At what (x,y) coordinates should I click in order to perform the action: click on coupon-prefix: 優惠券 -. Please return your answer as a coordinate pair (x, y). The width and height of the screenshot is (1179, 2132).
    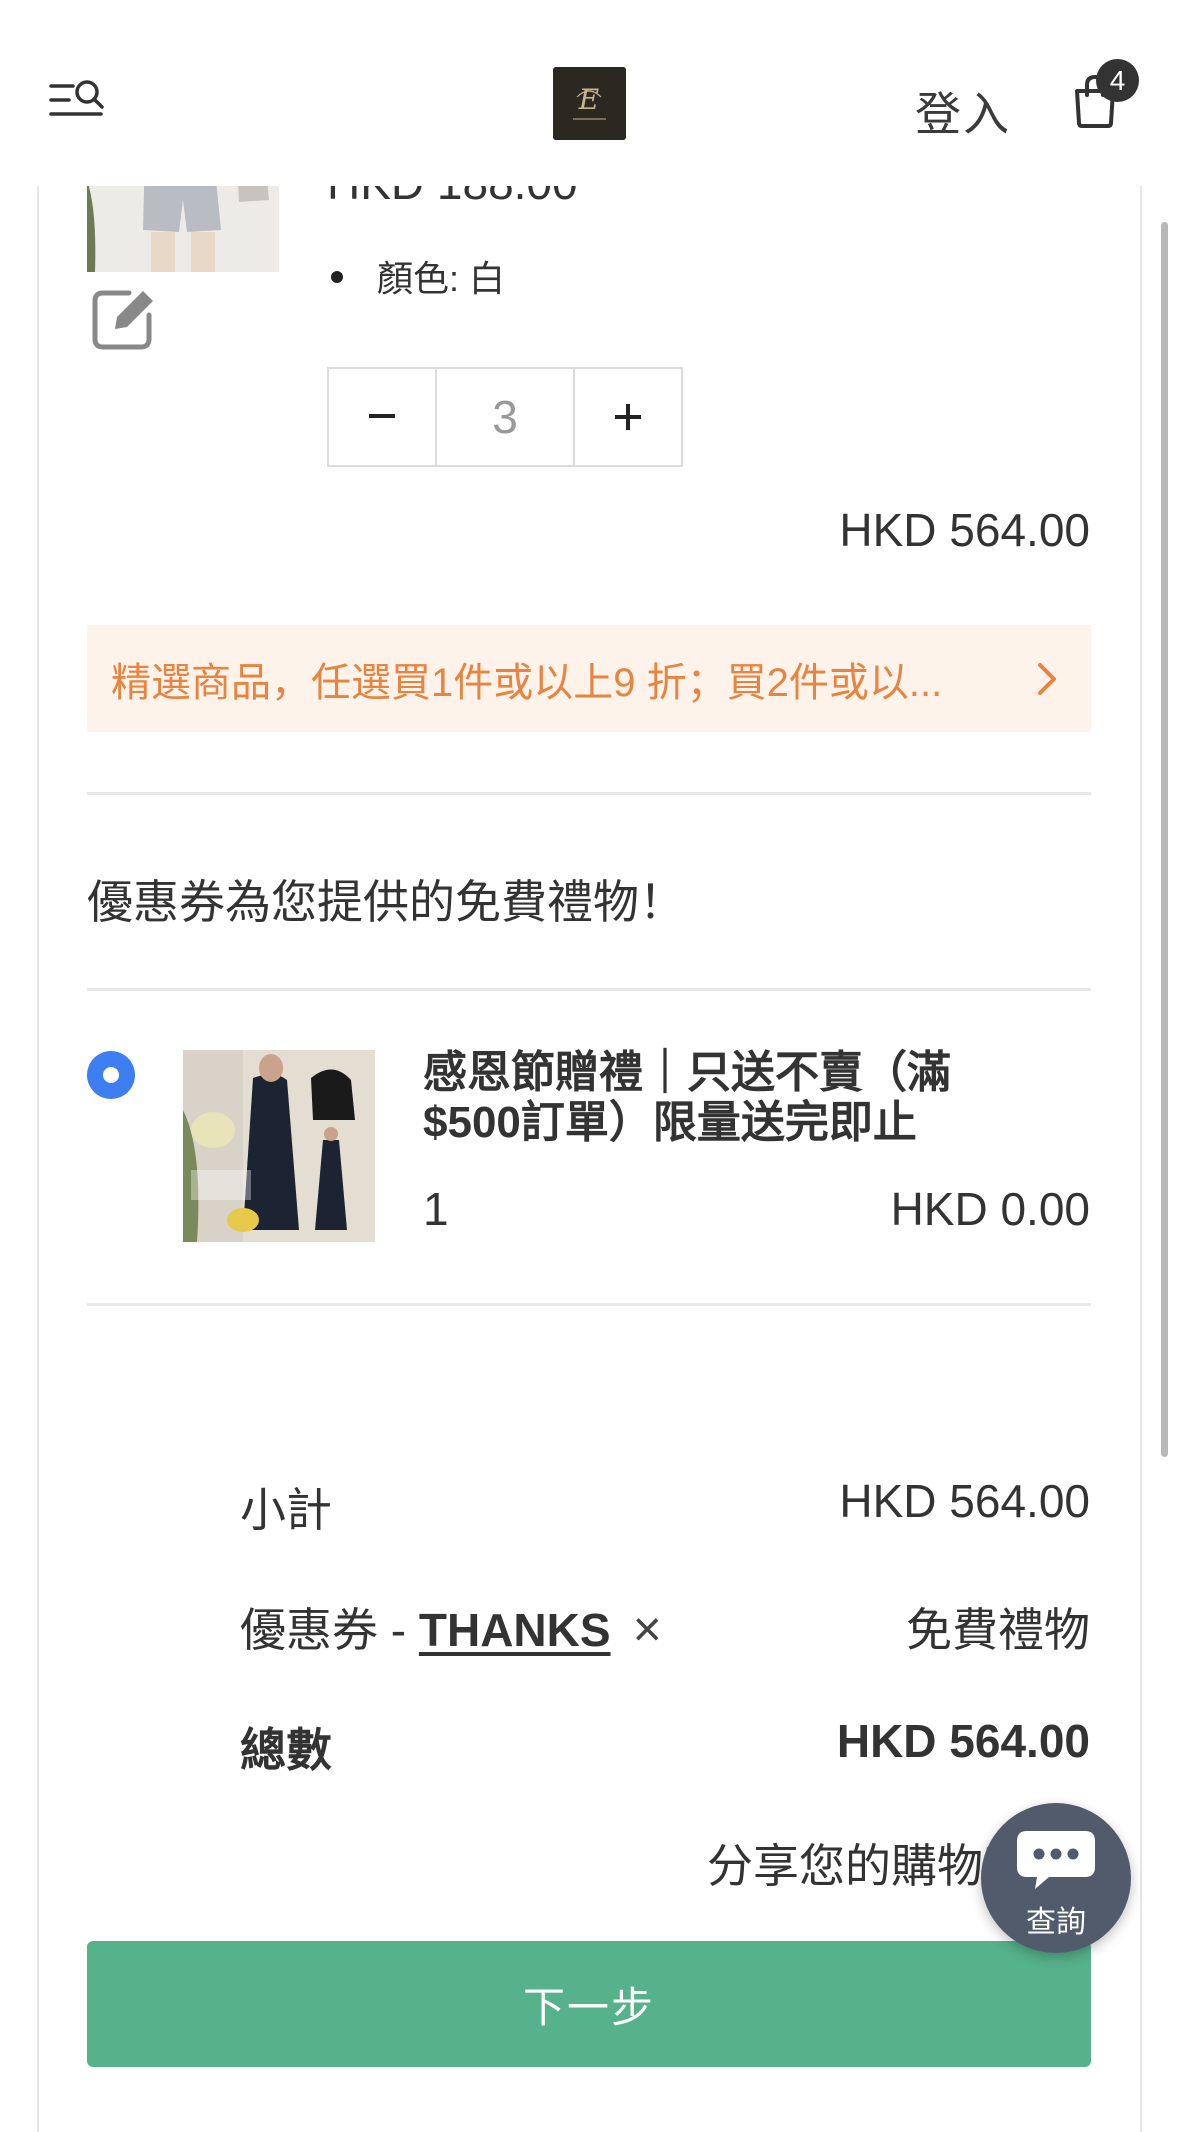
    Looking at the image, I should click on (329, 1630).